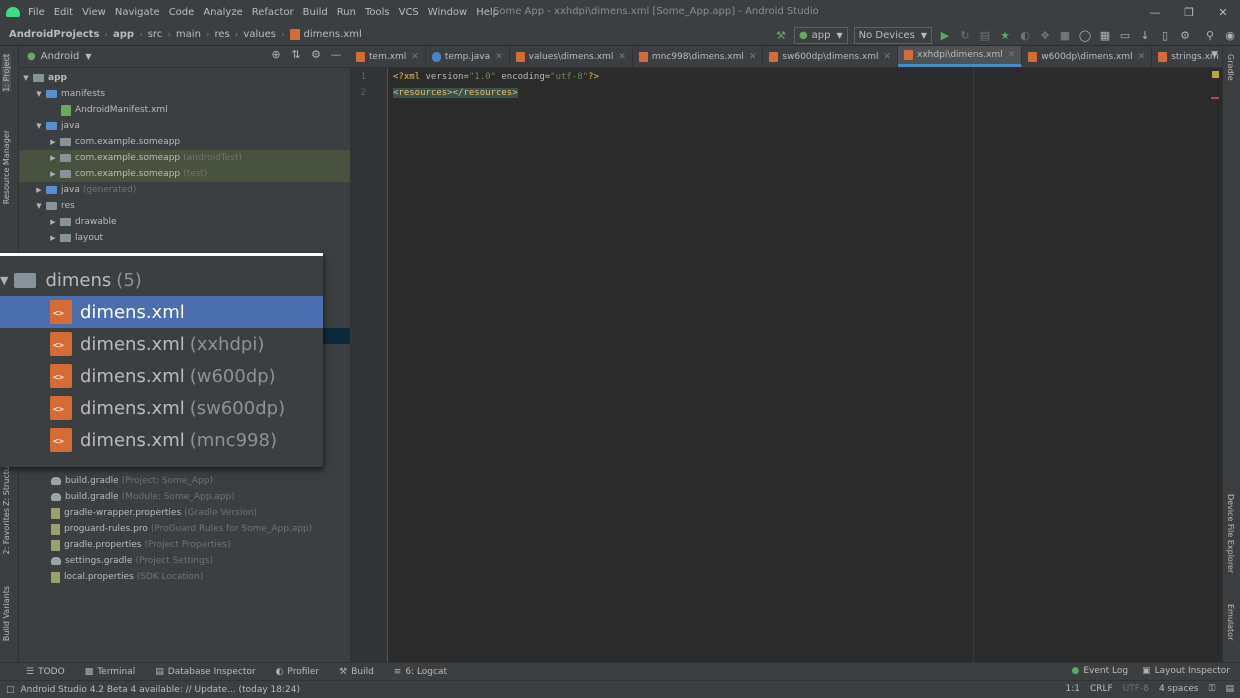  What do you see at coordinates (184, 497) in the screenshot?
I see `tree-row-build-gradle-module: build.gradle (Module: Some_App.app)` at bounding box center [184, 497].